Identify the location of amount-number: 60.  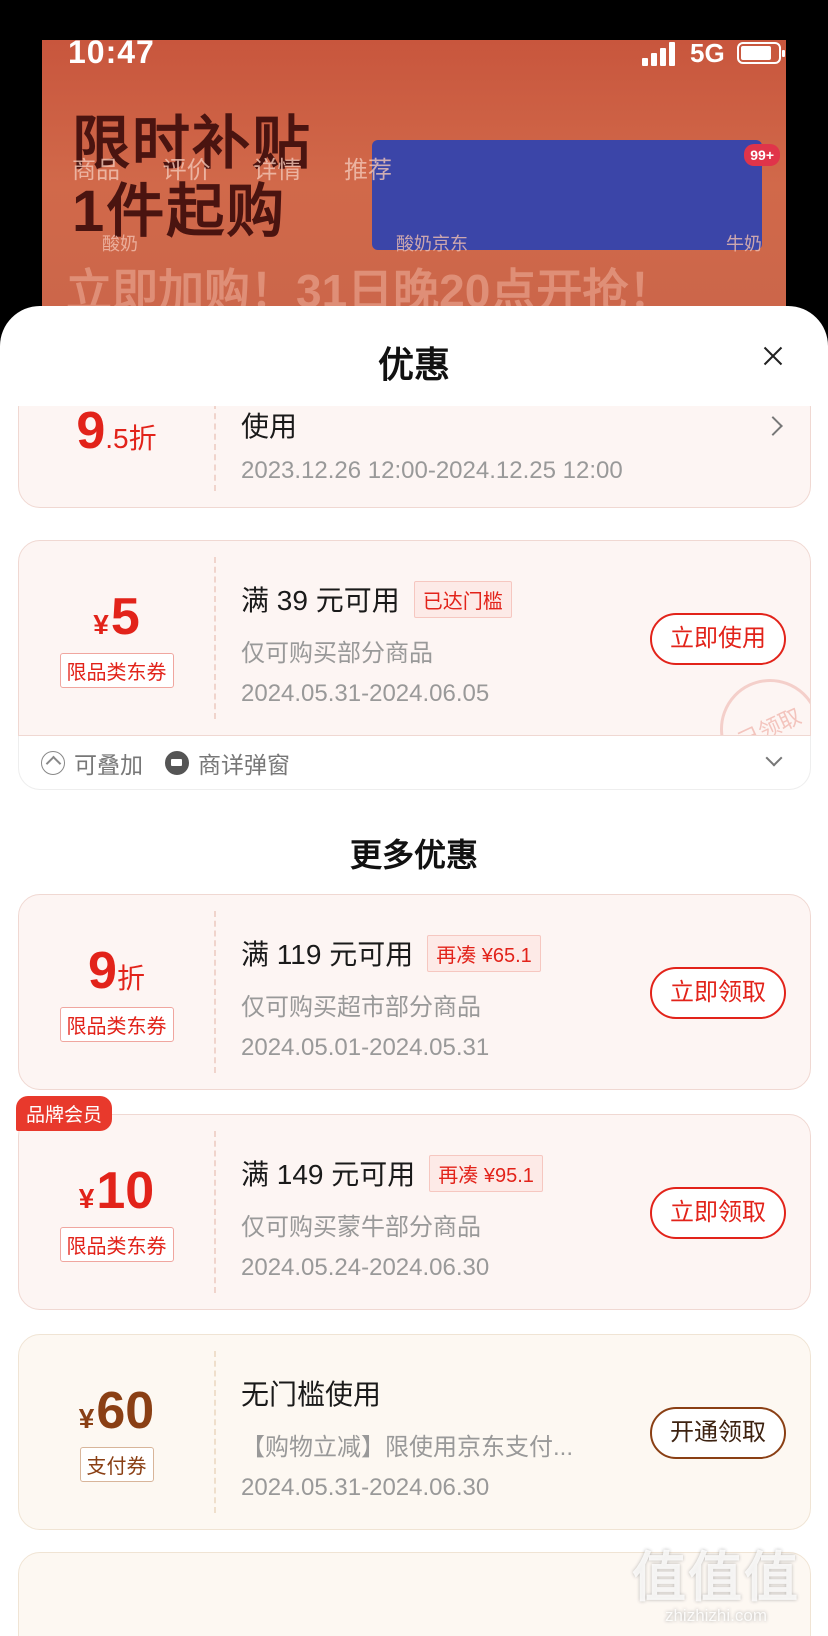
(125, 1411).